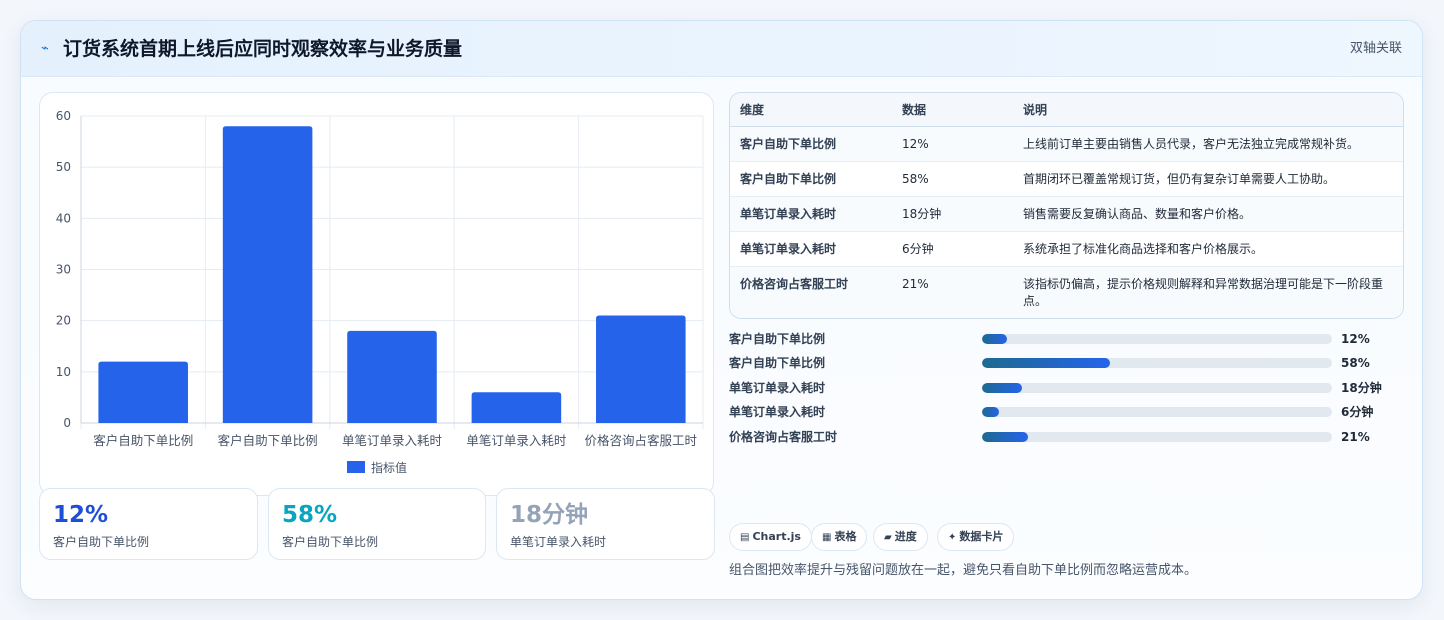 This screenshot has width=1444, height=620. I want to click on chip-chartjs: ▤ Chart.js, so click(770, 537).